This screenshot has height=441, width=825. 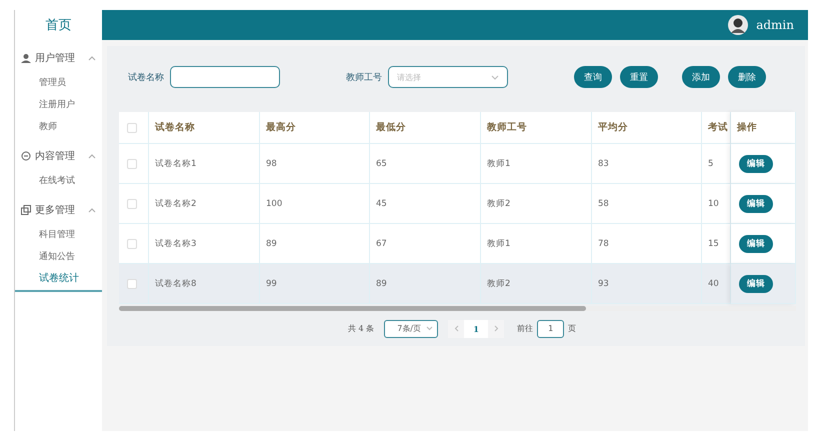 I want to click on chevron-left-icon, so click(x=456, y=328).